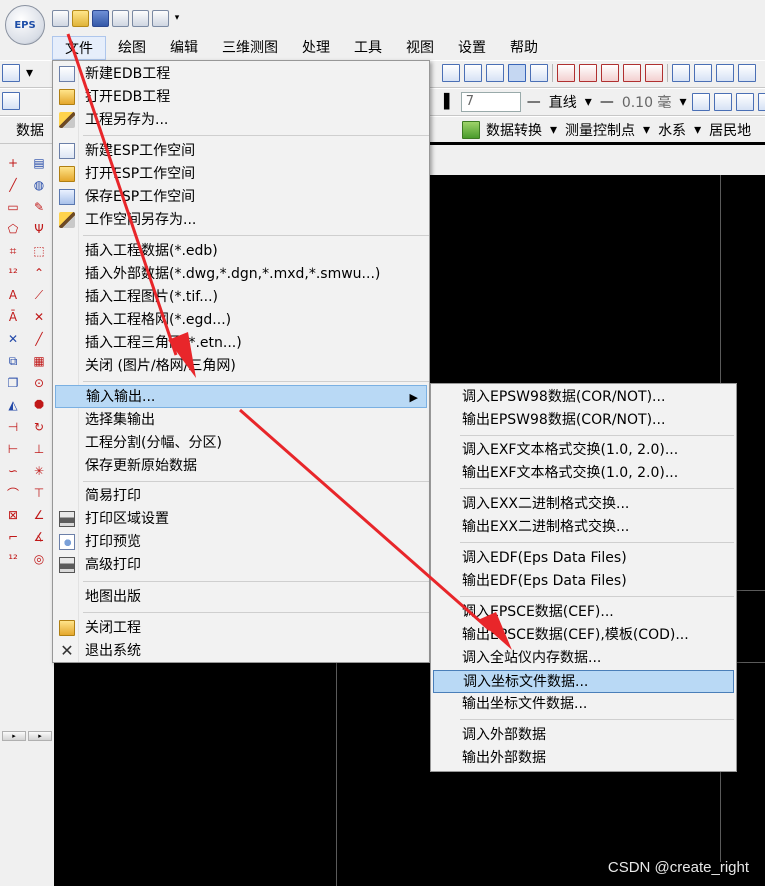 Image resolution: width=765 pixels, height=886 pixels. Describe the element at coordinates (647, 102) in the screenshot. I see `line-width-select: 0.10 毫` at that location.